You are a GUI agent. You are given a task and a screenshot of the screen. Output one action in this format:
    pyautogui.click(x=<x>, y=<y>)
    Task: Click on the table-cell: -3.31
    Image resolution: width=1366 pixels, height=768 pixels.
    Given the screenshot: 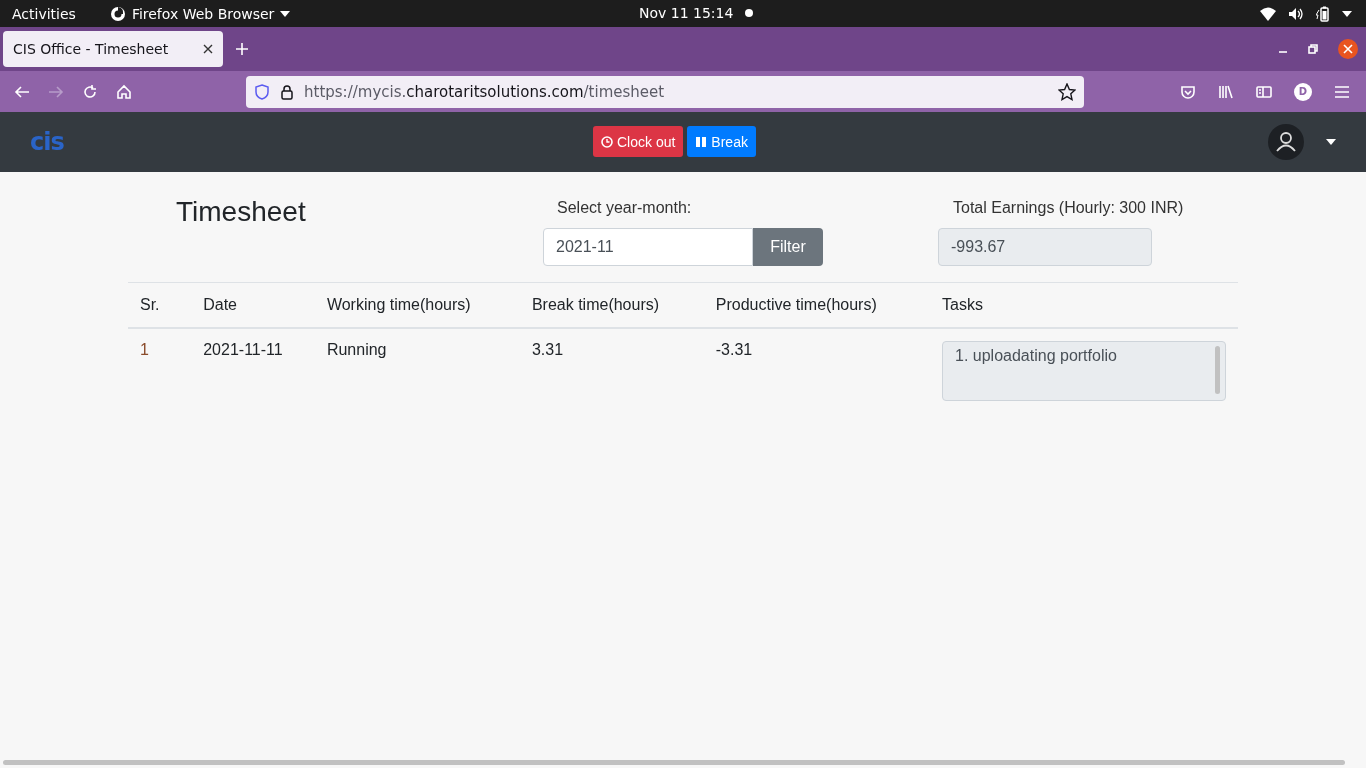 What is the action you would take?
    pyautogui.click(x=816, y=370)
    